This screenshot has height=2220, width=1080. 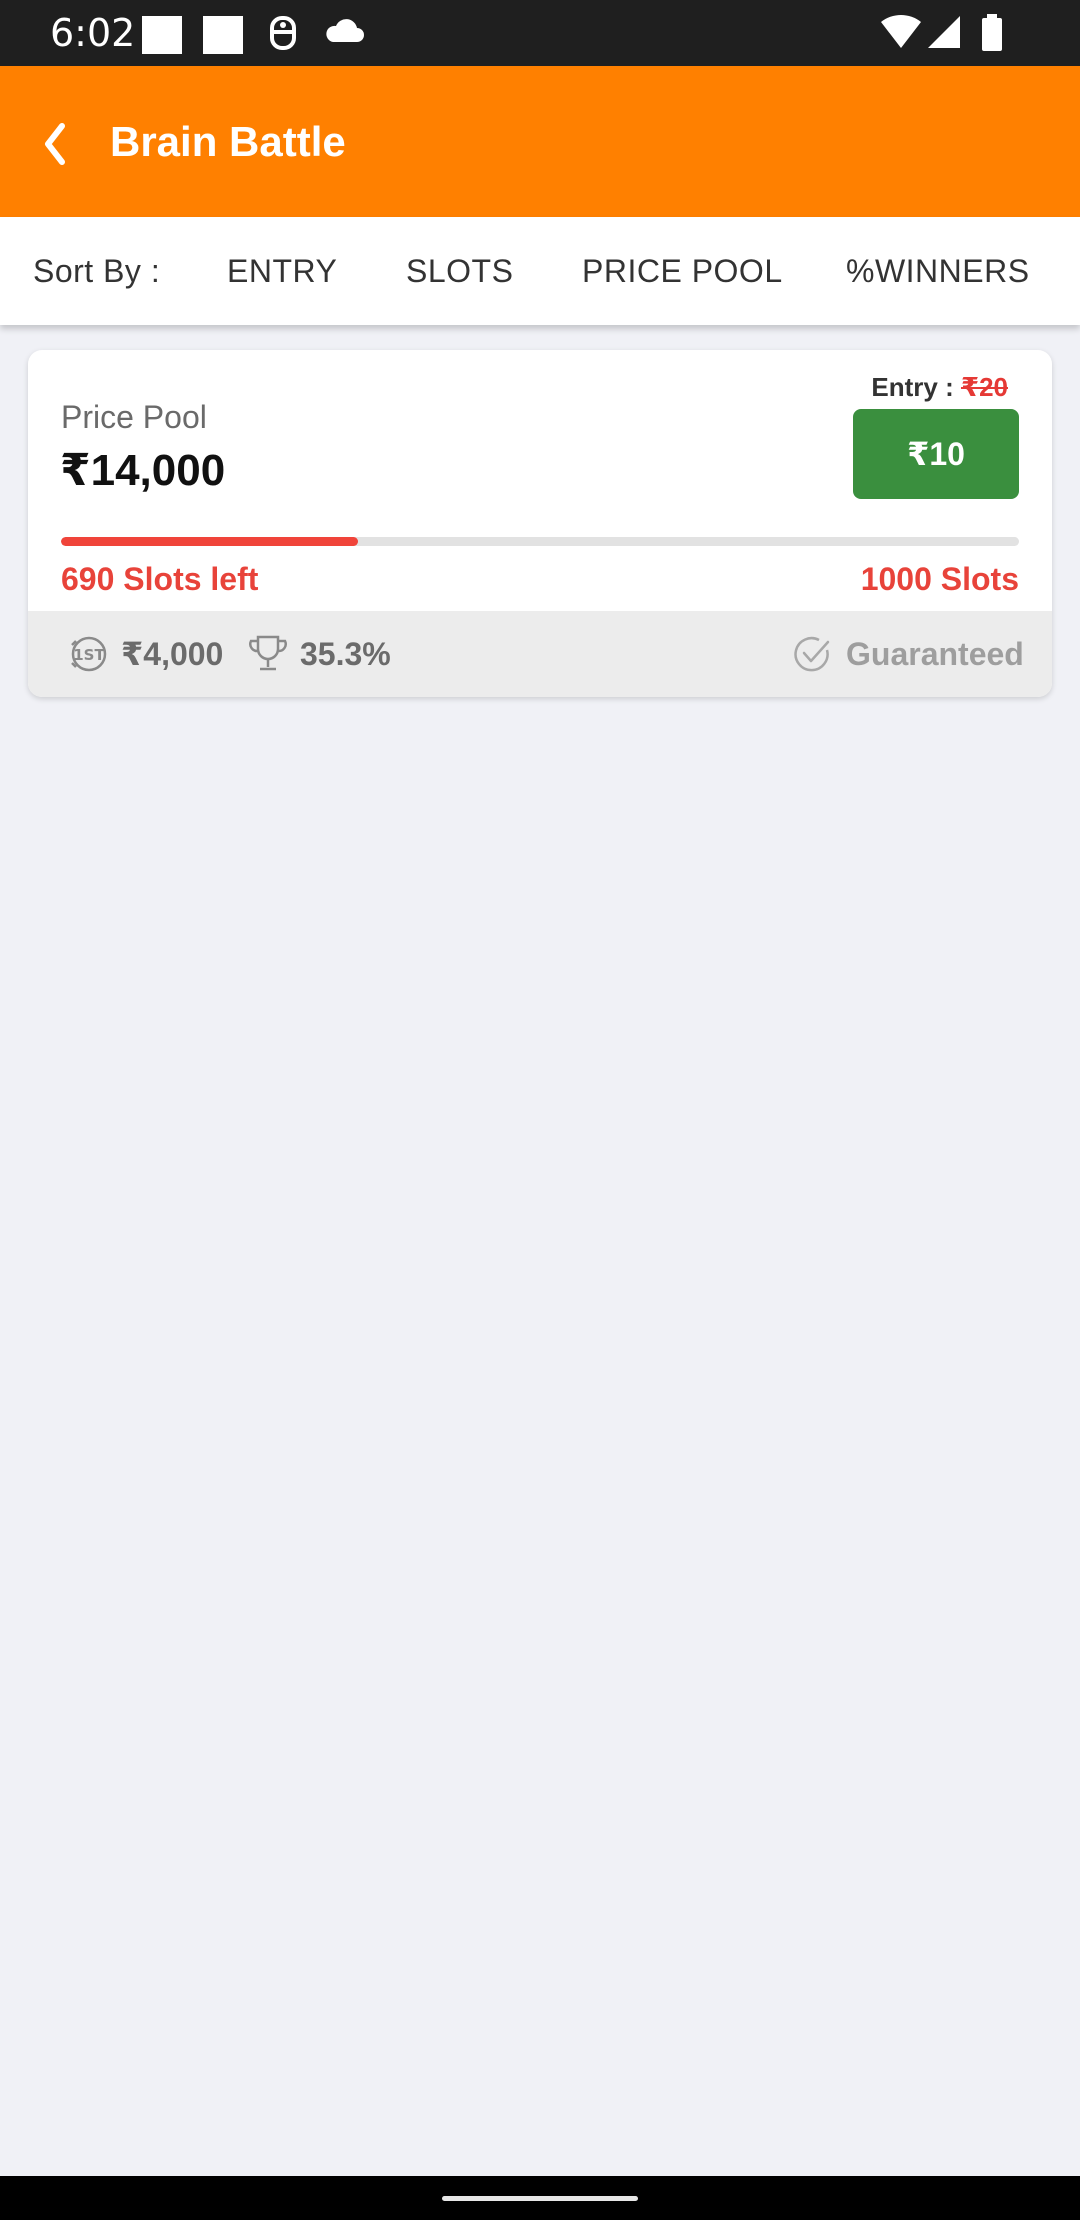 What do you see at coordinates (540, 141) in the screenshot?
I see `app-bar: Brain Battle` at bounding box center [540, 141].